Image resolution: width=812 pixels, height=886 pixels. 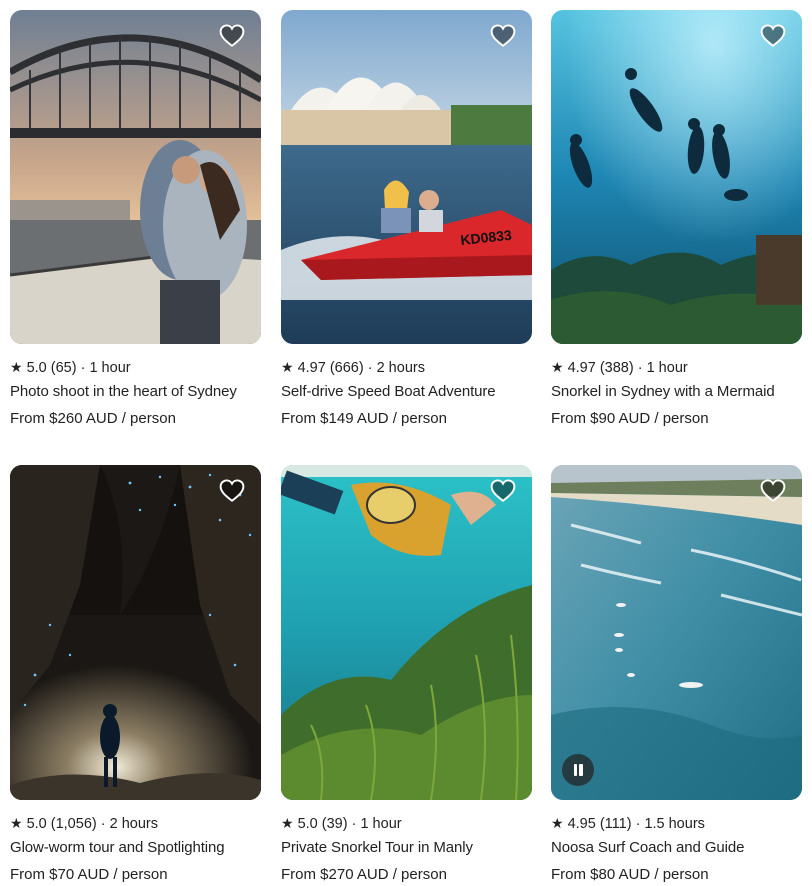 I want to click on rating-value: 4.95, so click(x=581, y=824).